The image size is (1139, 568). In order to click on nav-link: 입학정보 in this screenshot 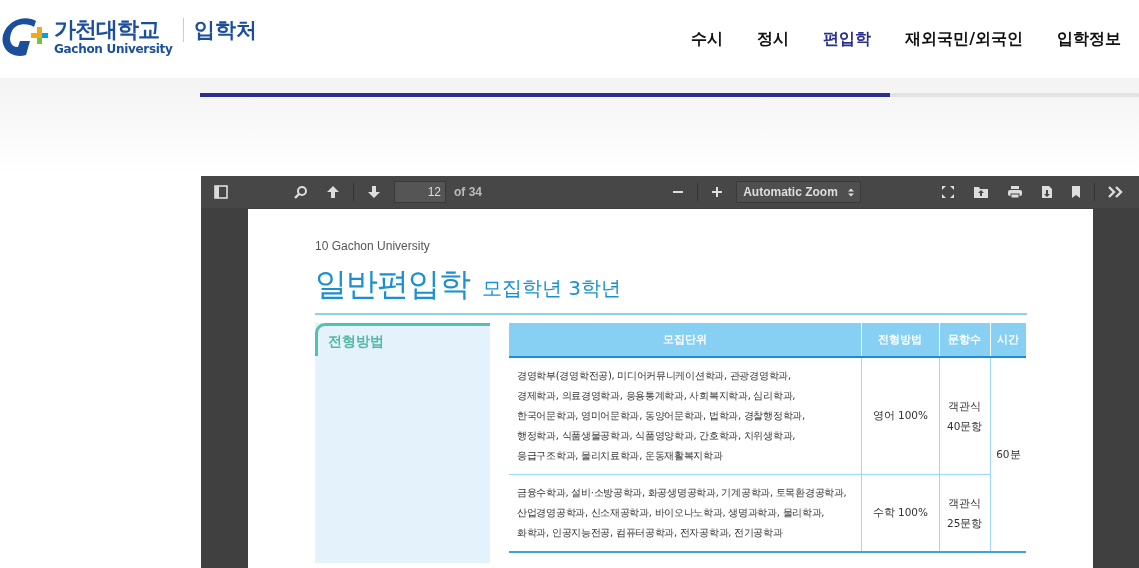, I will do `click(1089, 39)`.